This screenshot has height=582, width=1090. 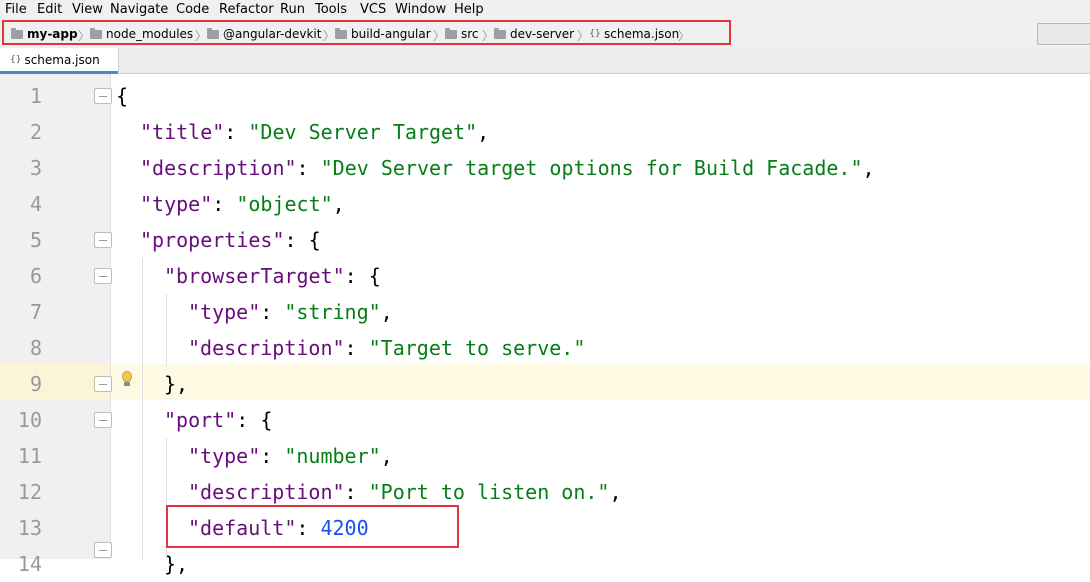 I want to click on code-line: "type": "object",, so click(x=242, y=204).